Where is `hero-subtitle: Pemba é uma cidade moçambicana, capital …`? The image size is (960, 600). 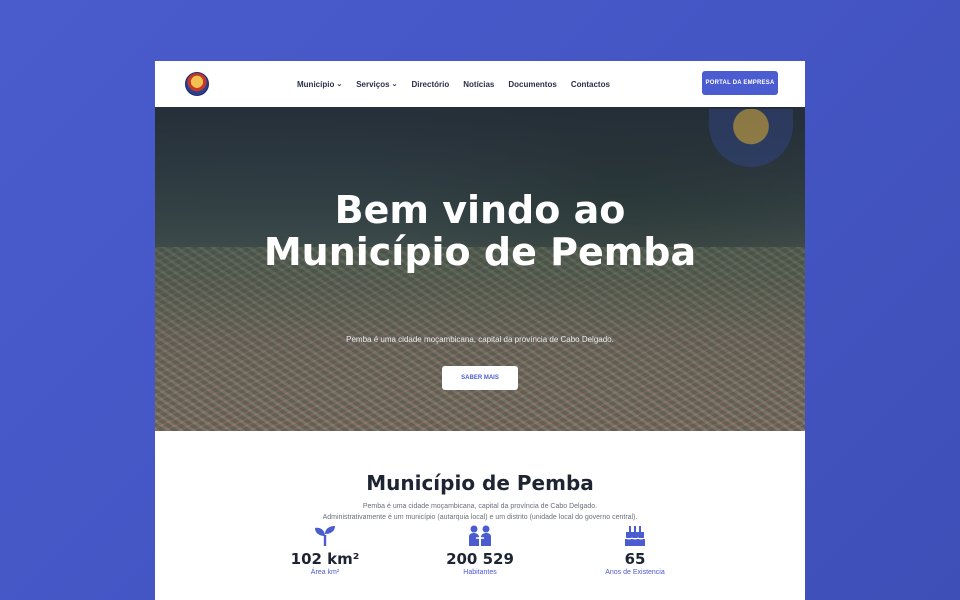
hero-subtitle: Pemba é uma cidade moçambicana, capital … is located at coordinates (480, 339).